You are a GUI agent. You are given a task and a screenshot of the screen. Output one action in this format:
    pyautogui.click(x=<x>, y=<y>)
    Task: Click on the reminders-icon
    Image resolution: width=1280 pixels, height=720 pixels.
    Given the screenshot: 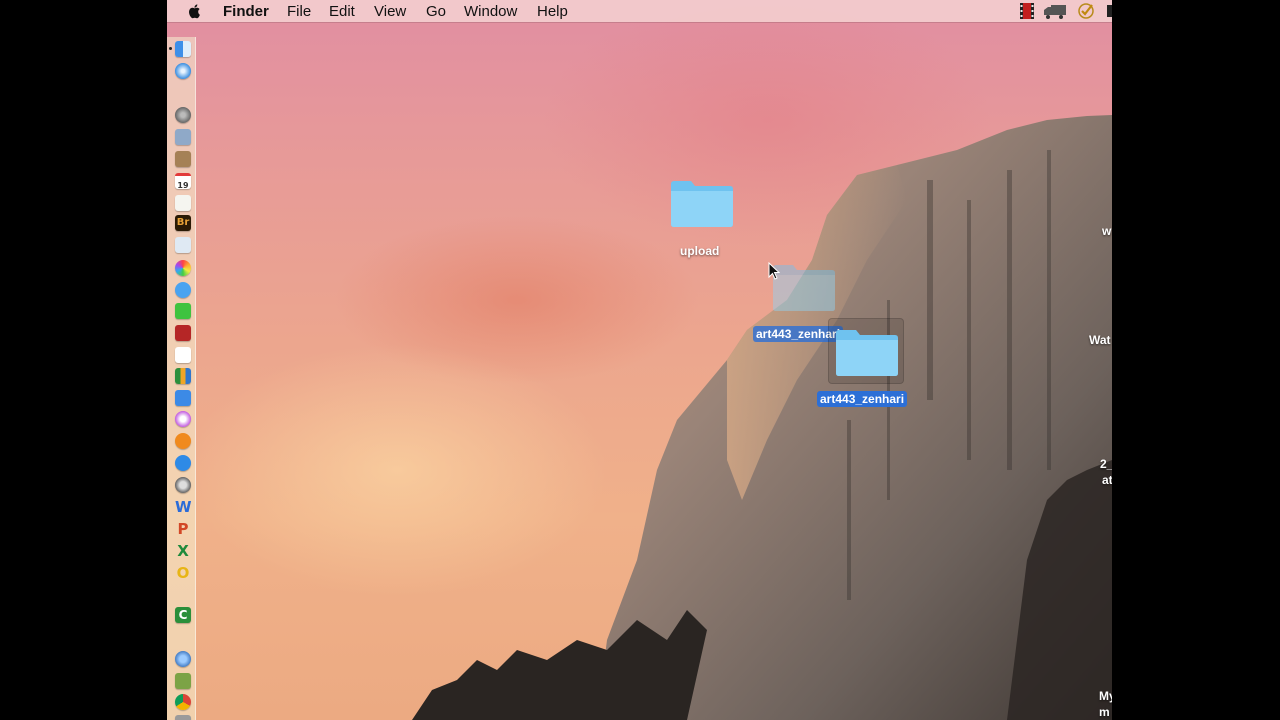 What is the action you would take?
    pyautogui.click(x=183, y=355)
    